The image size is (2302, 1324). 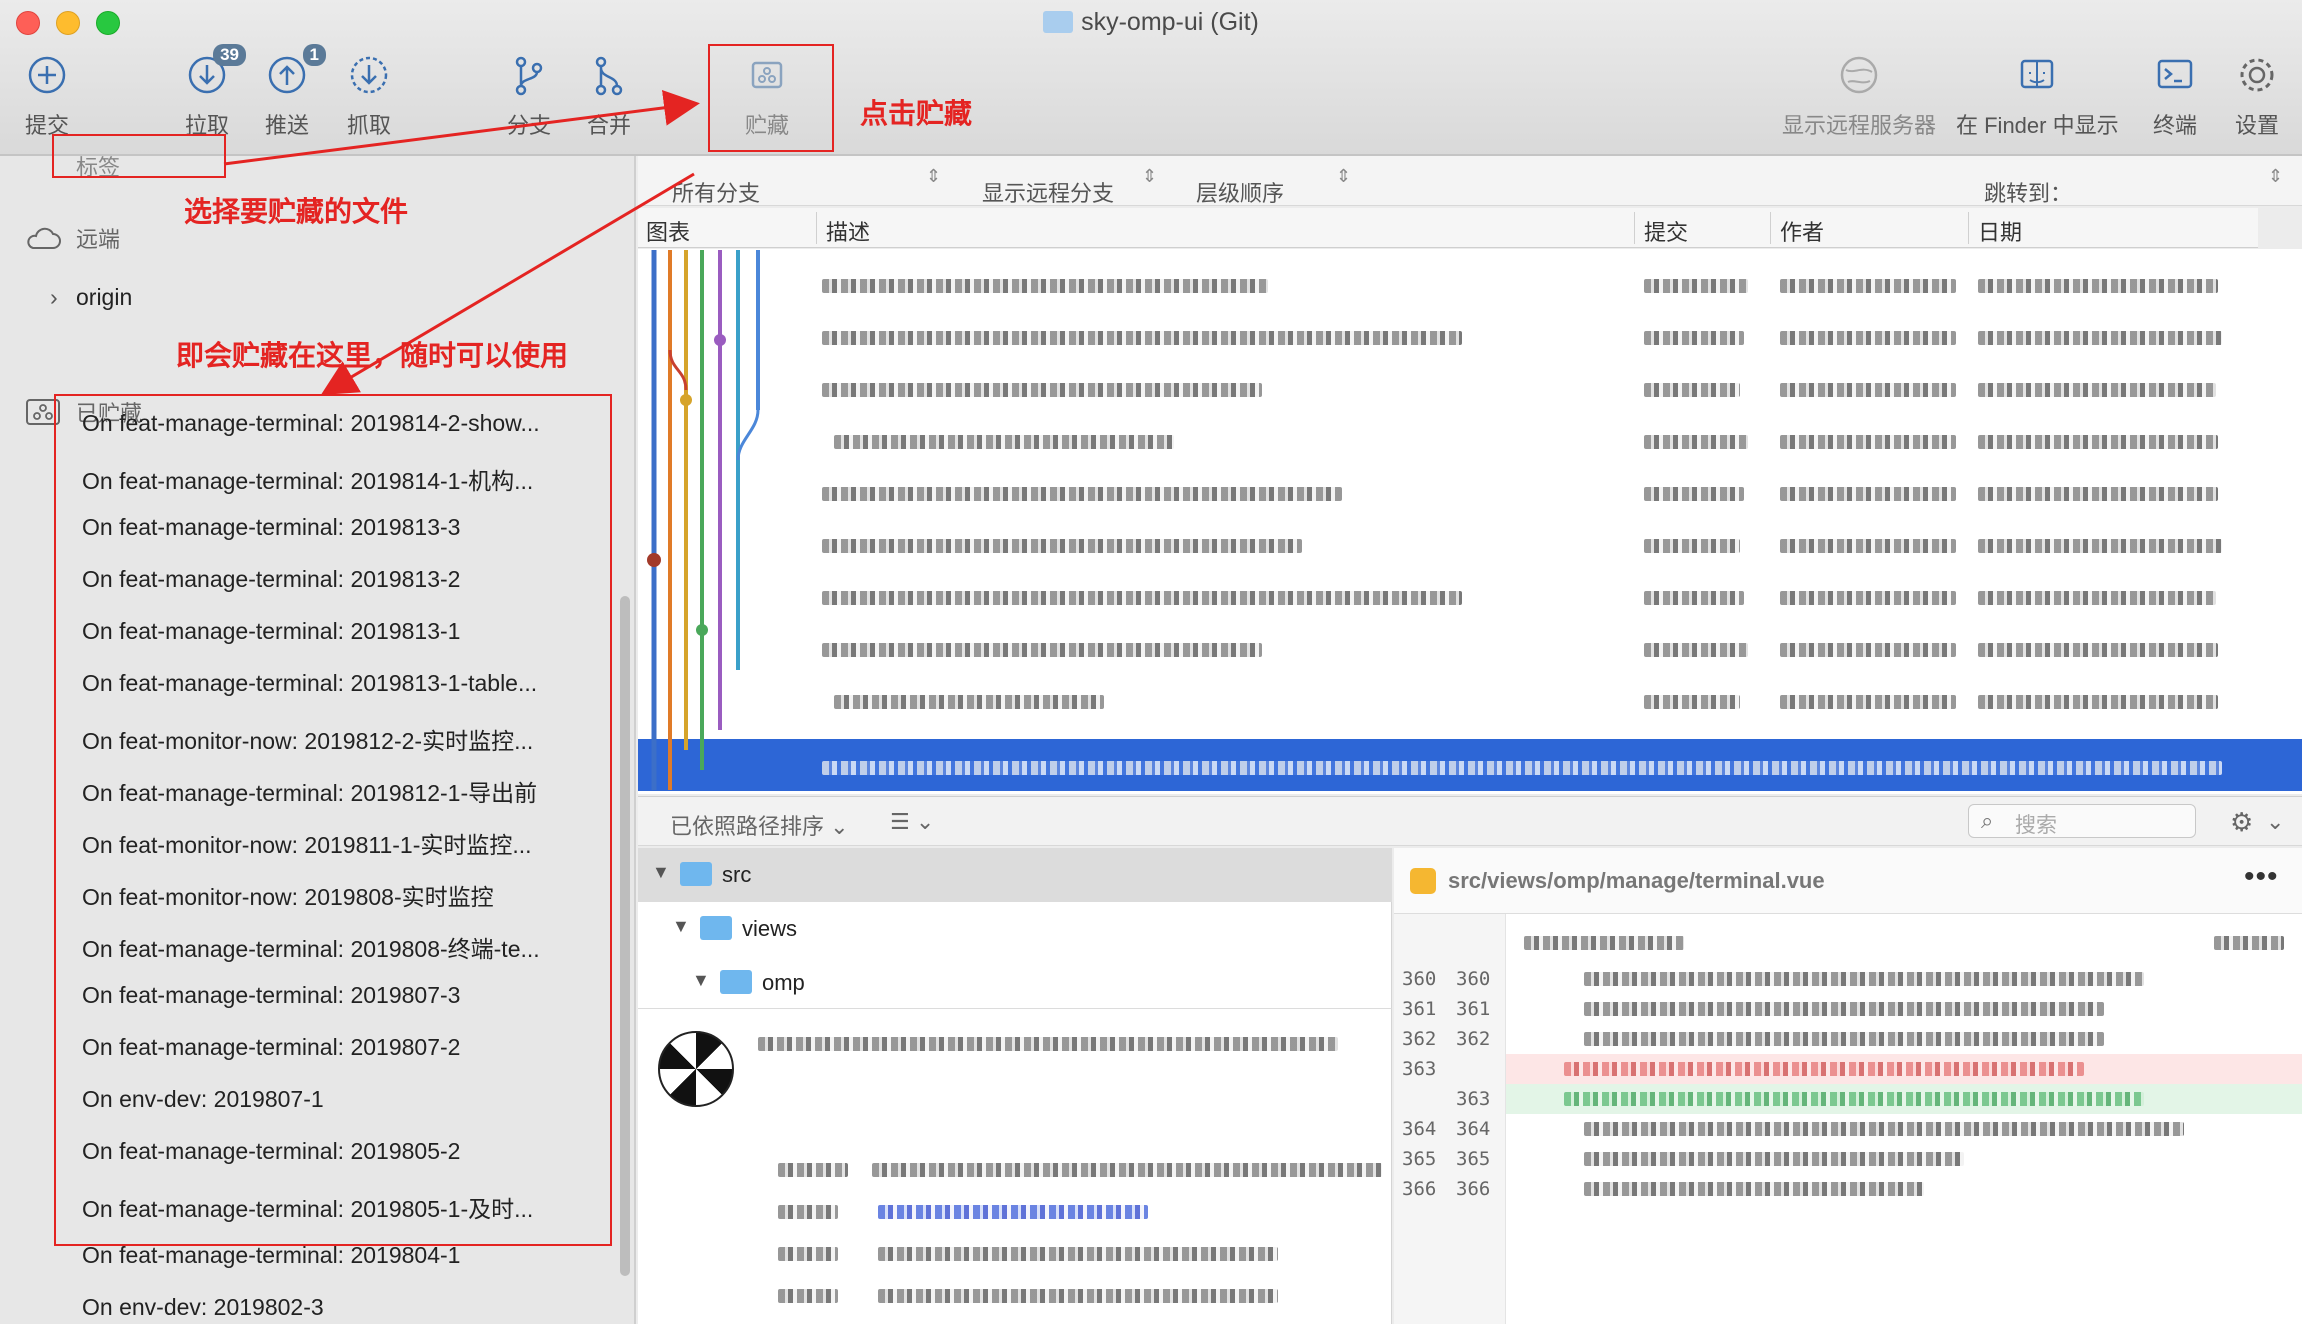 I want to click on tree-folder-src: ▼ src, so click(x=1015, y=875).